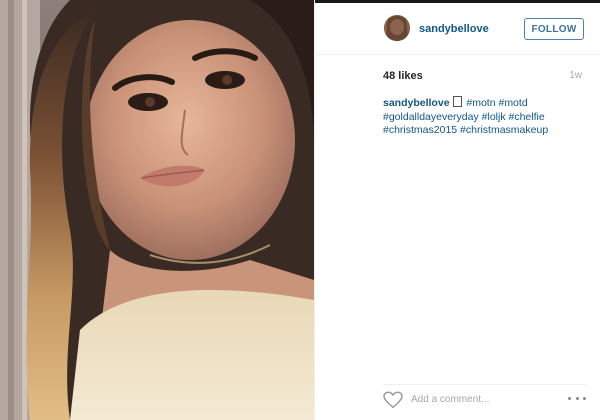 The image size is (600, 420). Describe the element at coordinates (496, 103) in the screenshot. I see `caption-tags-1: #motn #motd` at that location.